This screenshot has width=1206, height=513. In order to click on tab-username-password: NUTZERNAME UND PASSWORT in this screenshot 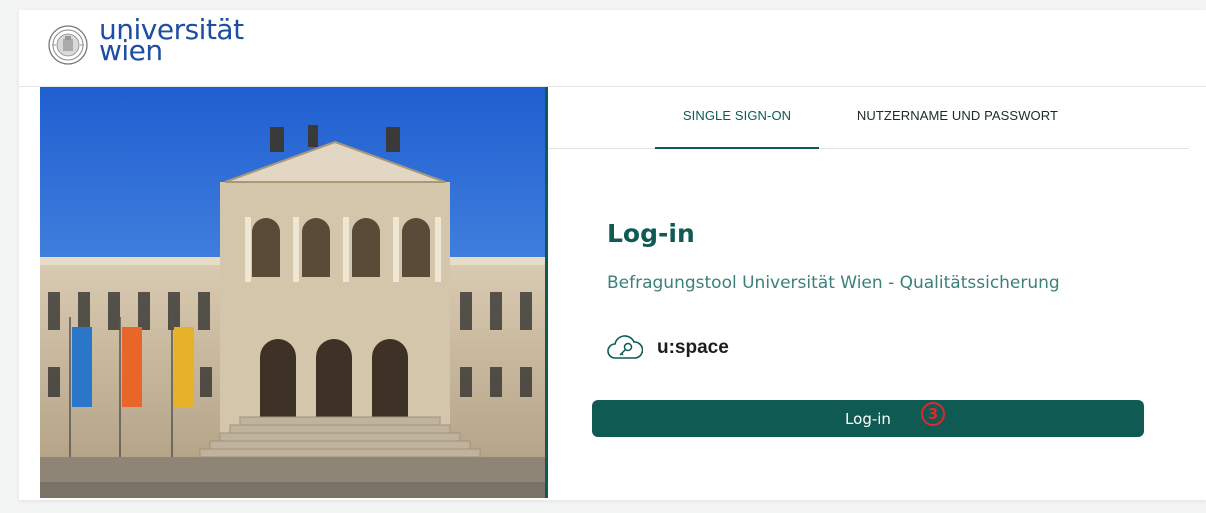, I will do `click(957, 117)`.